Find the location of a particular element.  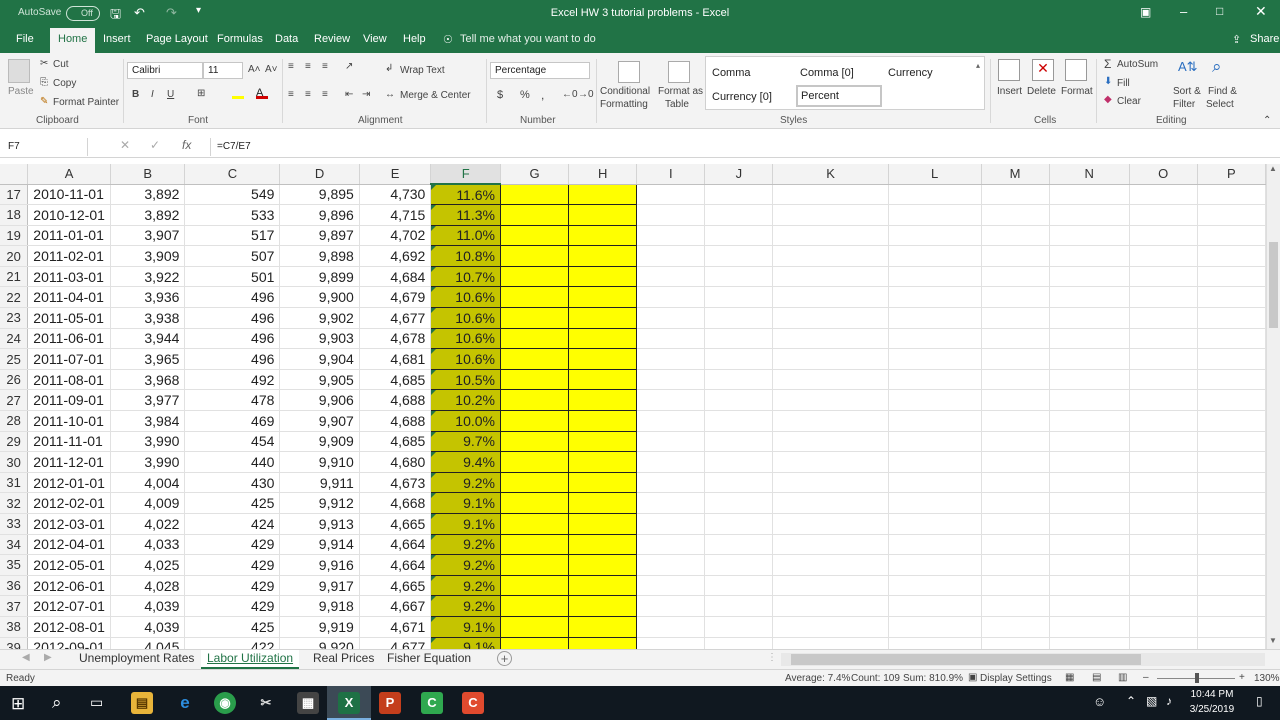

cell-b: 4,039 is located at coordinates (148, 627).